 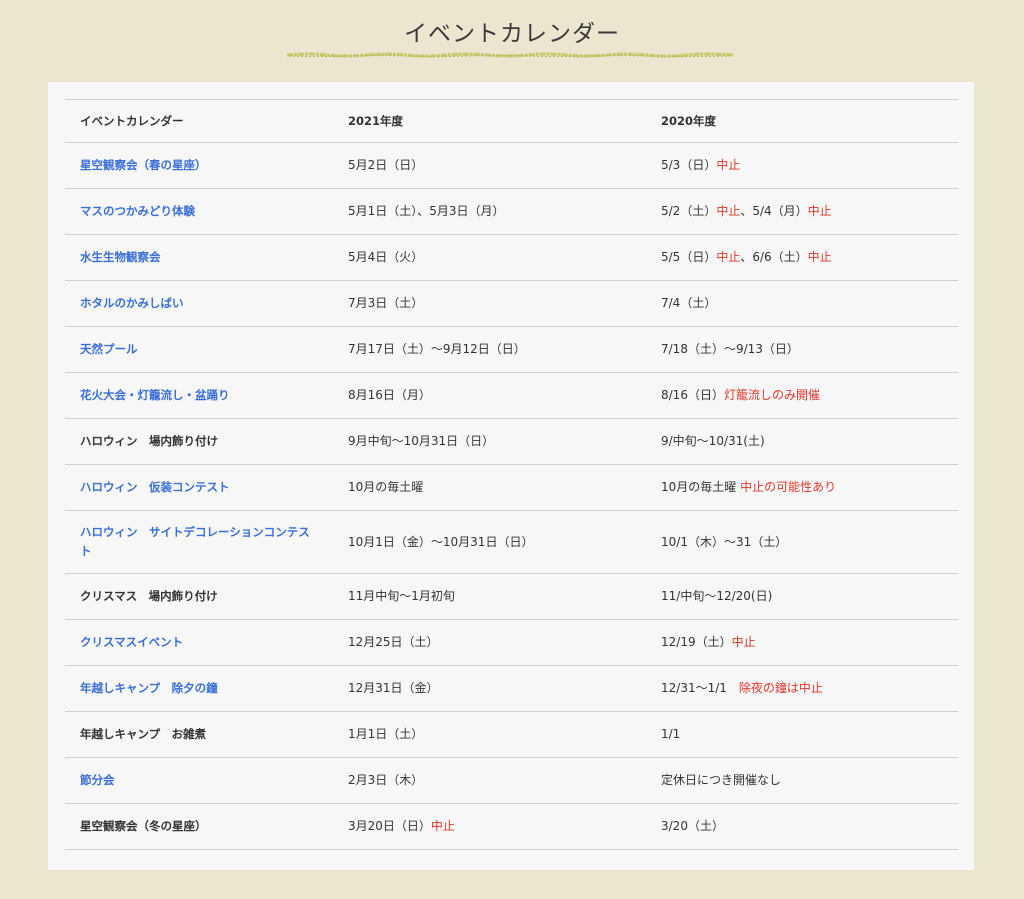 What do you see at coordinates (802, 780) in the screenshot?
I see `date-2020-cell: 定休日につき開催なし` at bounding box center [802, 780].